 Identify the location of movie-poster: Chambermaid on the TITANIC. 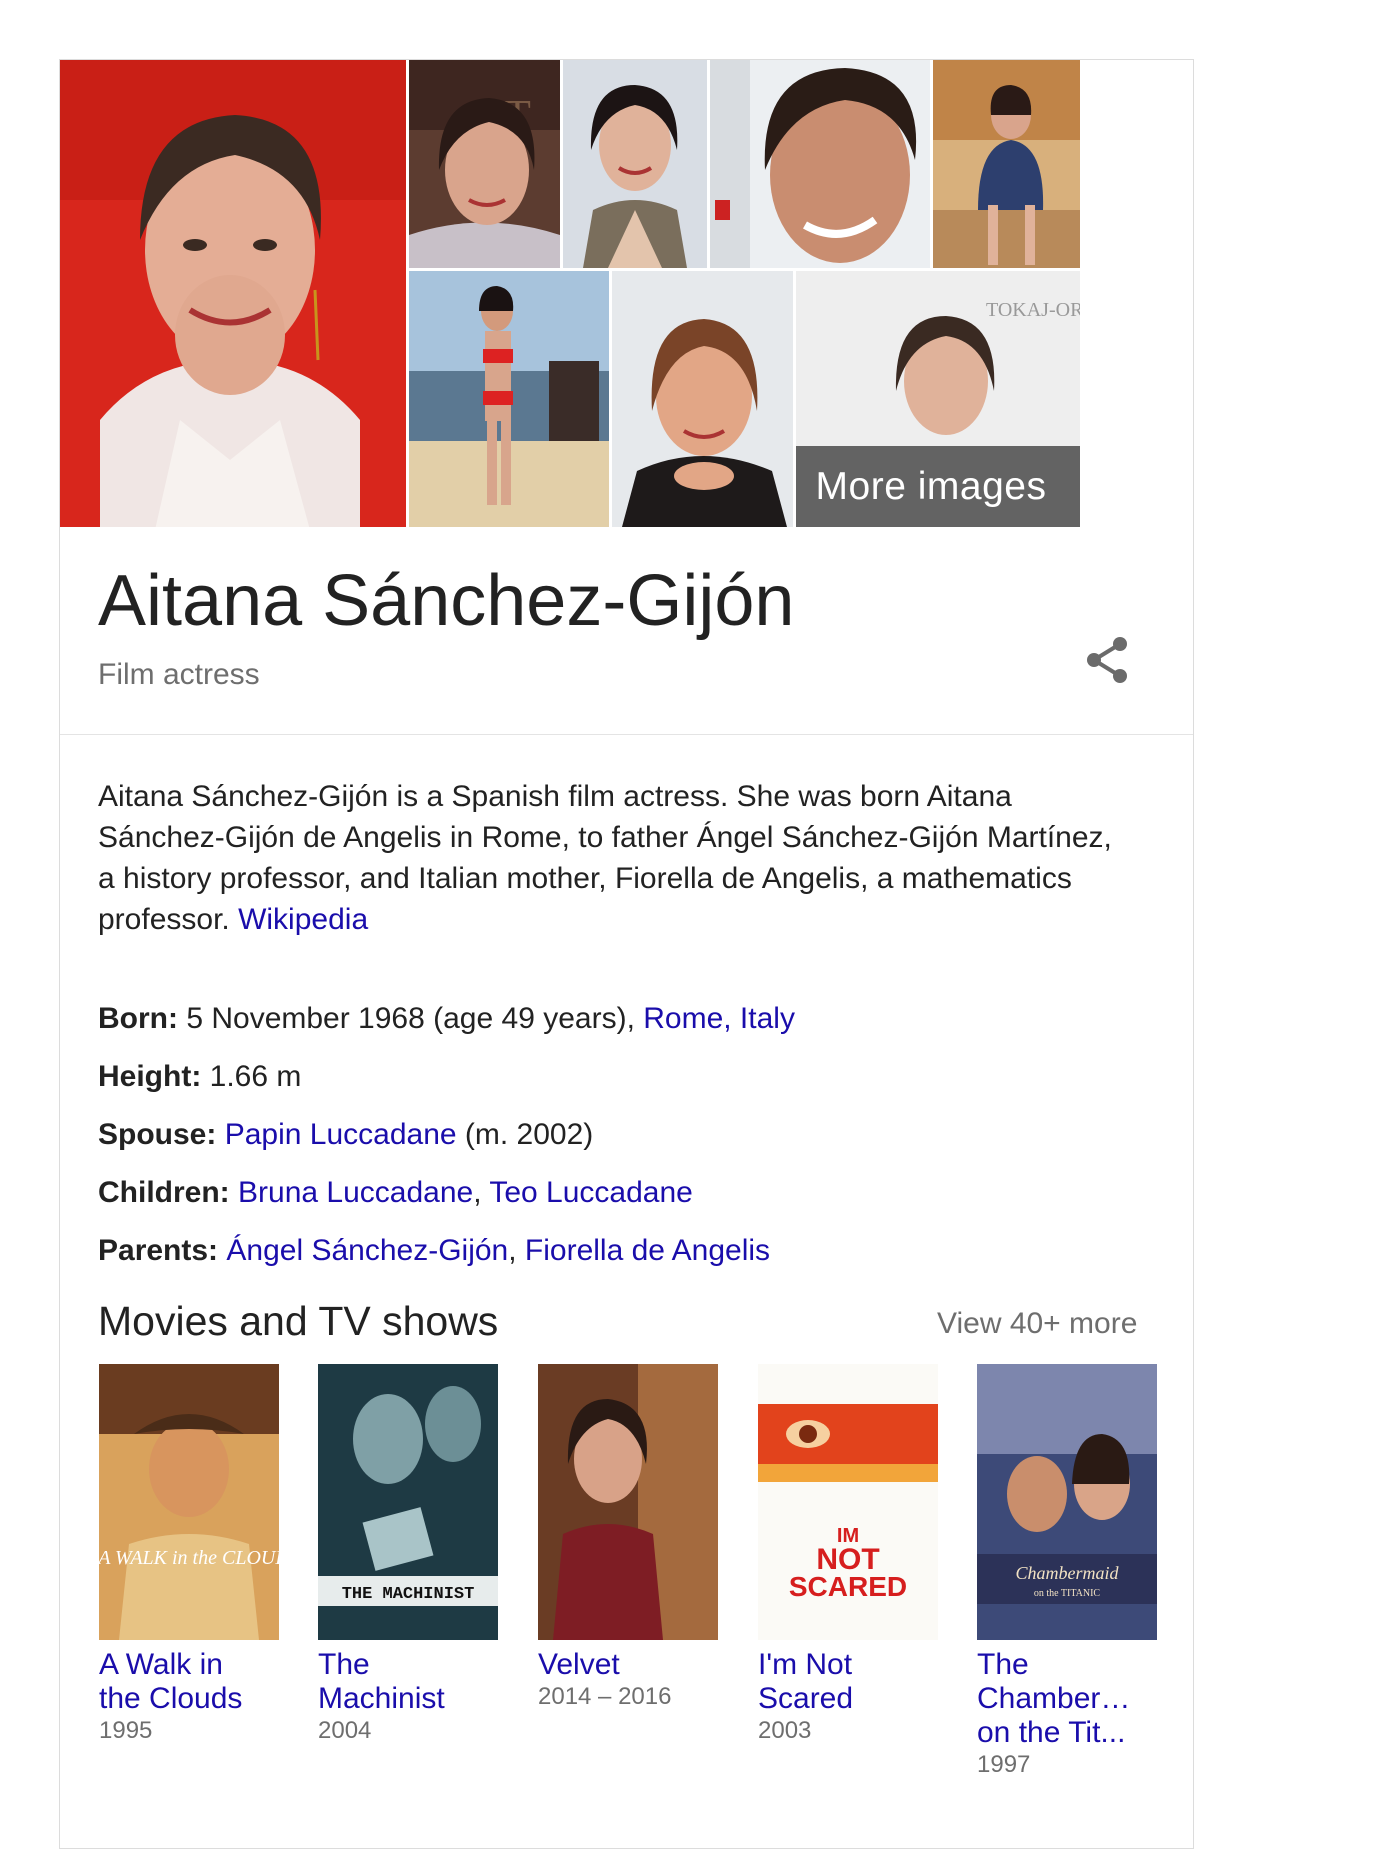
(1067, 1502).